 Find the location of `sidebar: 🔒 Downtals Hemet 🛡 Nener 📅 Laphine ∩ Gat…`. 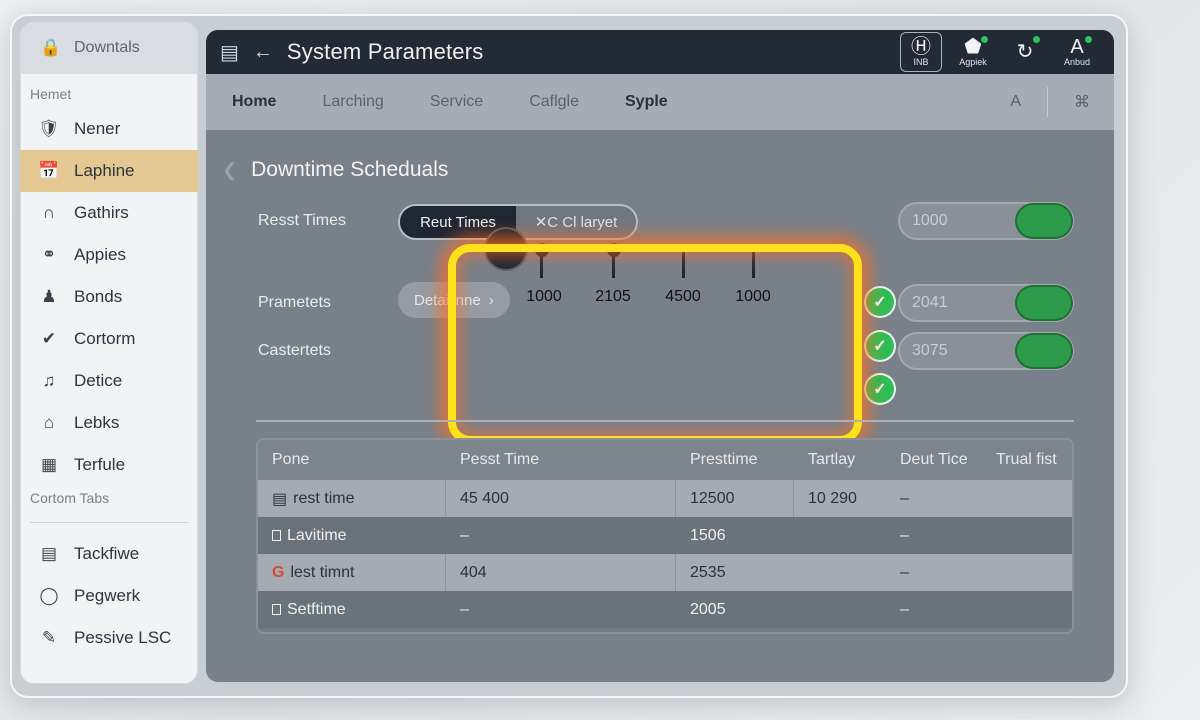

sidebar: 🔒 Downtals Hemet 🛡 Nener 📅 Laphine ∩ Gat… is located at coordinates (109, 353).